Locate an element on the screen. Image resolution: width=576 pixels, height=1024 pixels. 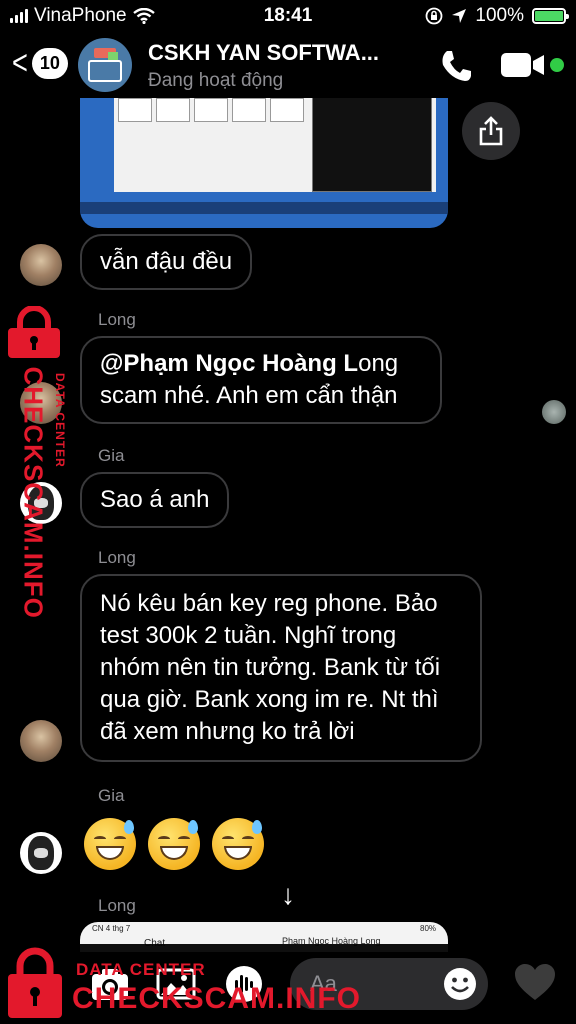
location-icon is located at coordinates (459, 16).